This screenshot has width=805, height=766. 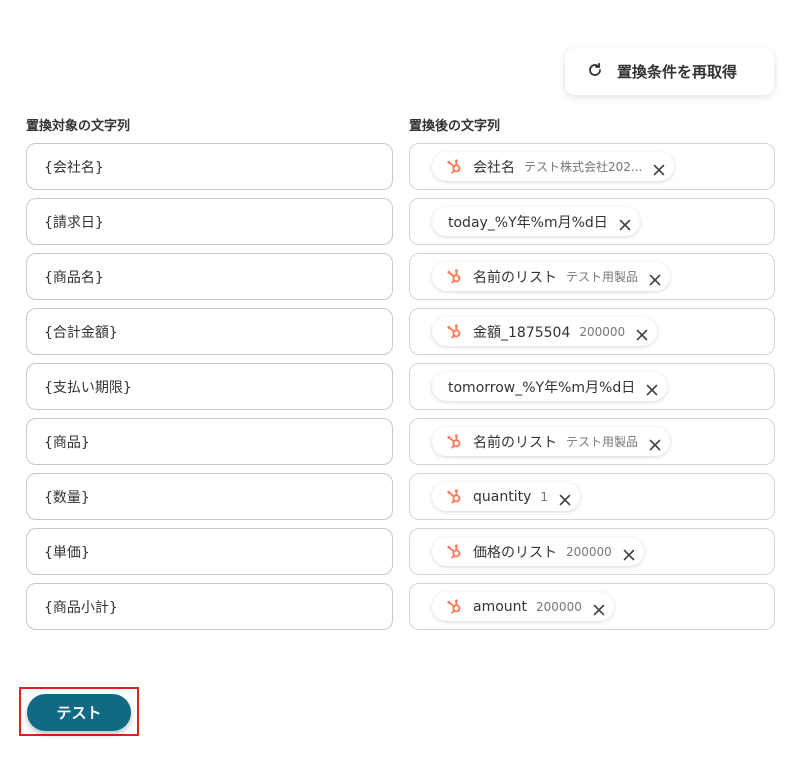 What do you see at coordinates (209, 606) in the screenshot?
I see `source-string-field: {商品小計}` at bounding box center [209, 606].